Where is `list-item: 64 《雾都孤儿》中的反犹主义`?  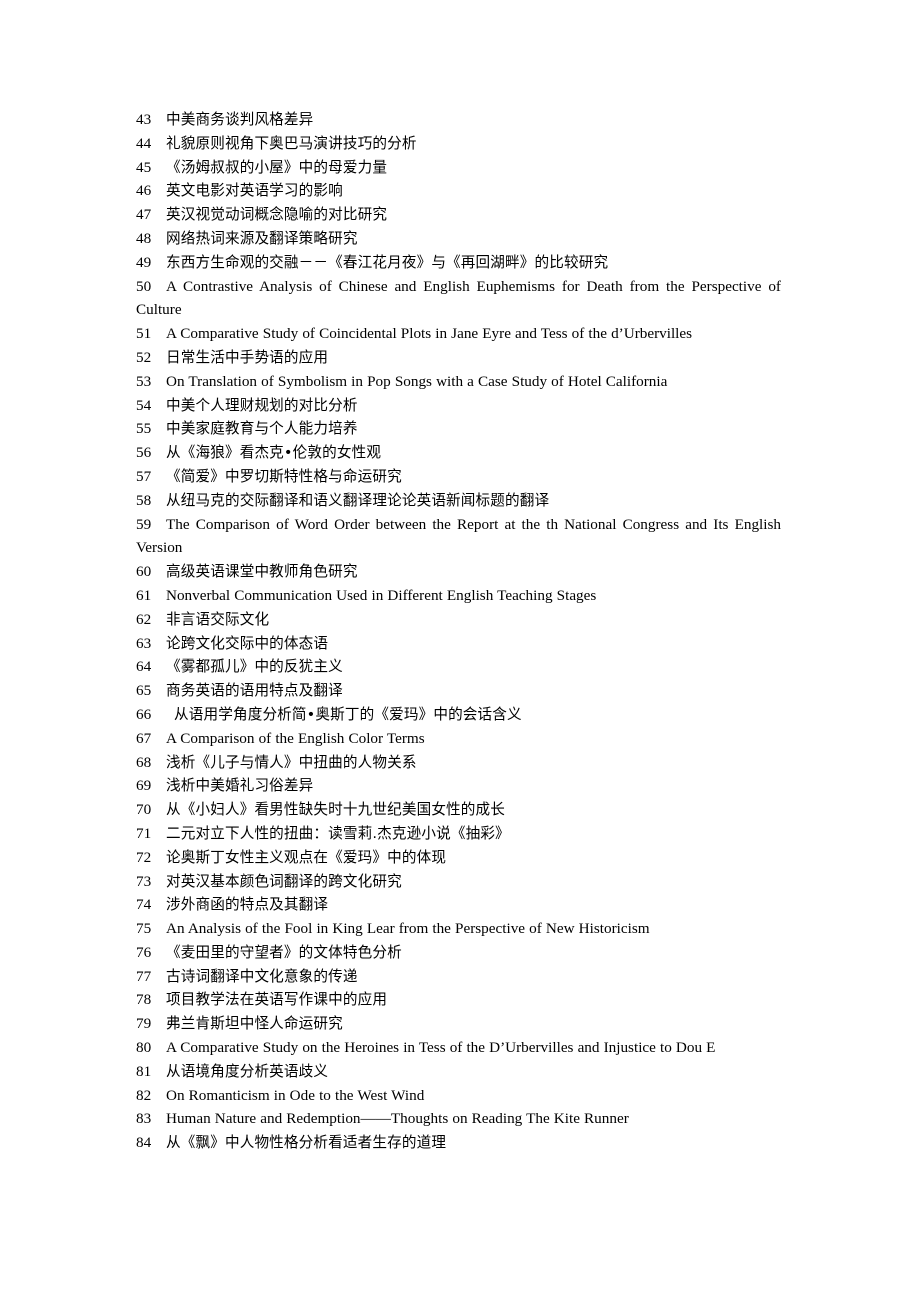
list-item: 64 《雾都孤儿》中的反犹主义 is located at coordinates (458, 667).